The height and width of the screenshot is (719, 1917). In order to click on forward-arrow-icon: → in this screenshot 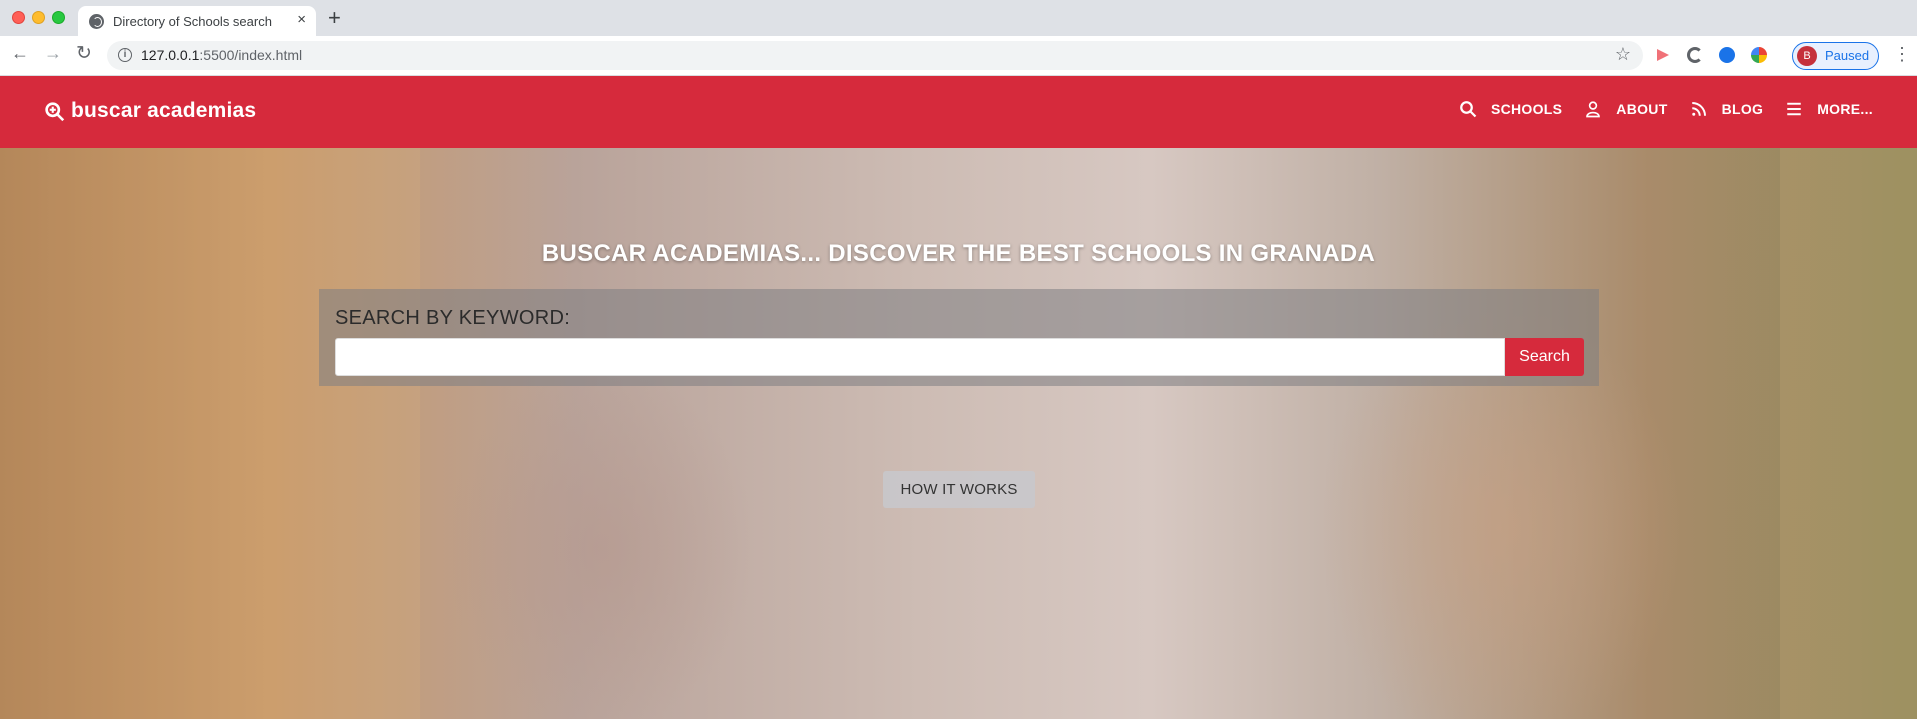, I will do `click(53, 53)`.